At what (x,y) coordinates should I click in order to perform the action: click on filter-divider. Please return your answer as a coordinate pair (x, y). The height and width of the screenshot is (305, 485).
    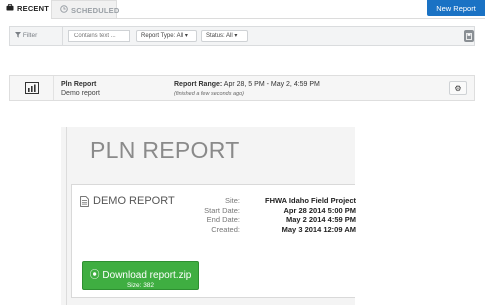
    Looking at the image, I should click on (62, 36).